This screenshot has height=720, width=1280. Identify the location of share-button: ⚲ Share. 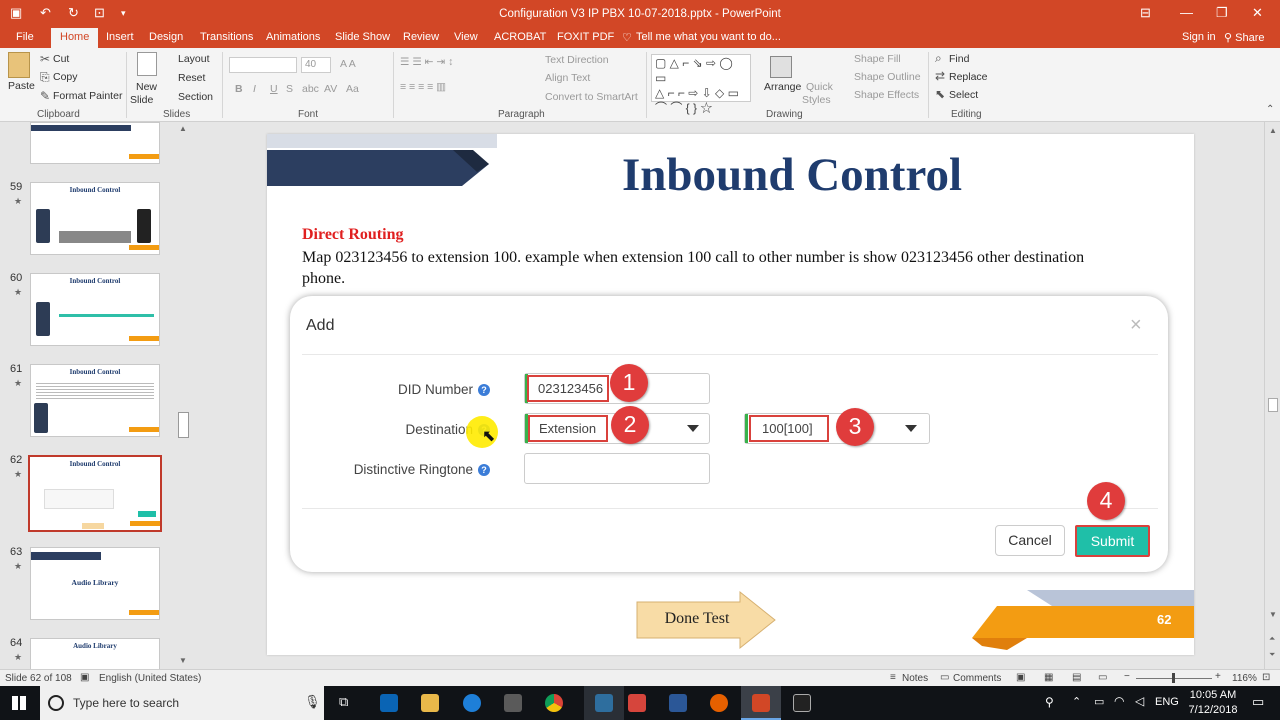
(1244, 37).